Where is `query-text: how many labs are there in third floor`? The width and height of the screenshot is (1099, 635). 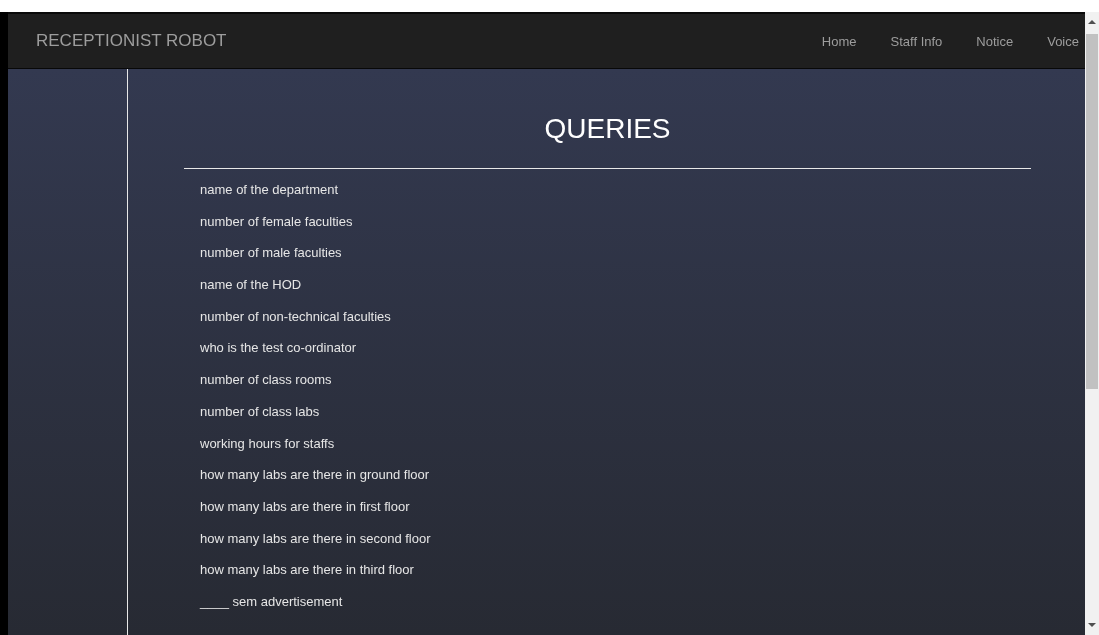 query-text: how many labs are there in third floor is located at coordinates (307, 570).